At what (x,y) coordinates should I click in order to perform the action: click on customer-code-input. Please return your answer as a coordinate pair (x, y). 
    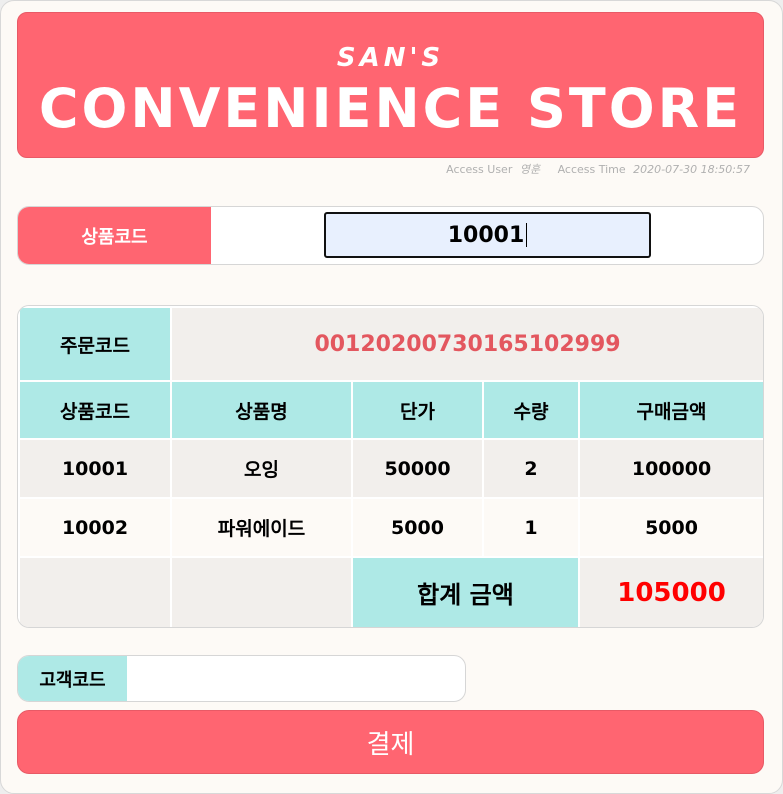
    Looking at the image, I should click on (296, 678).